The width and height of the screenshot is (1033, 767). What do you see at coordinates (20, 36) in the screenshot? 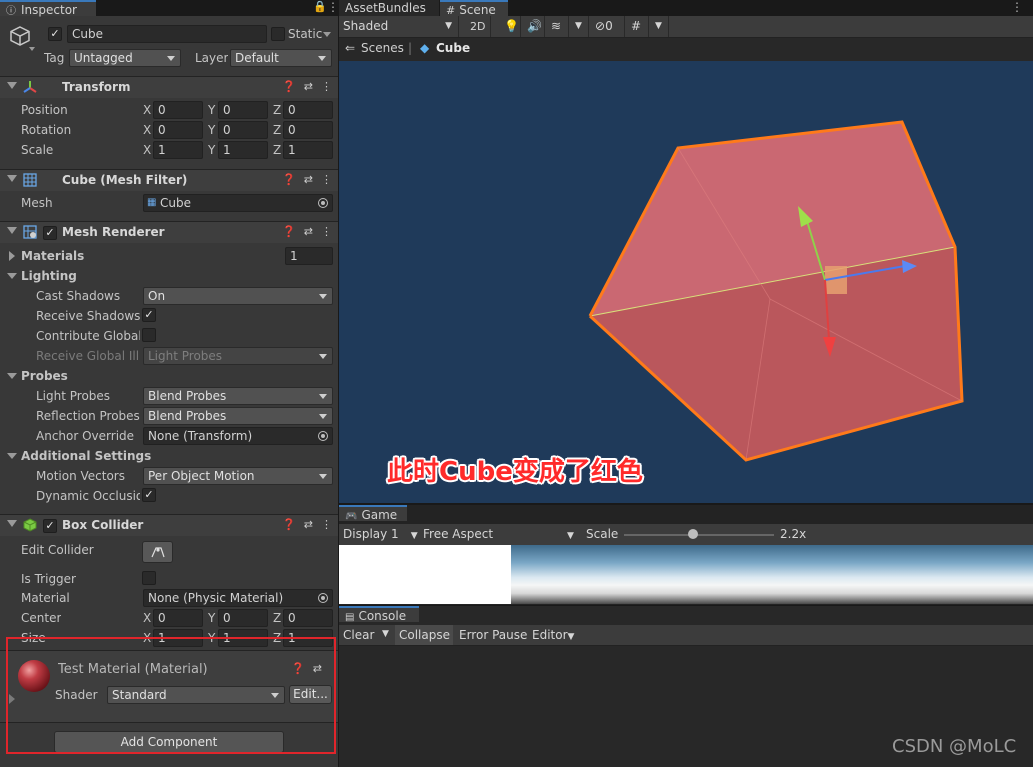
I see `gameobject-cube-icon` at bounding box center [20, 36].